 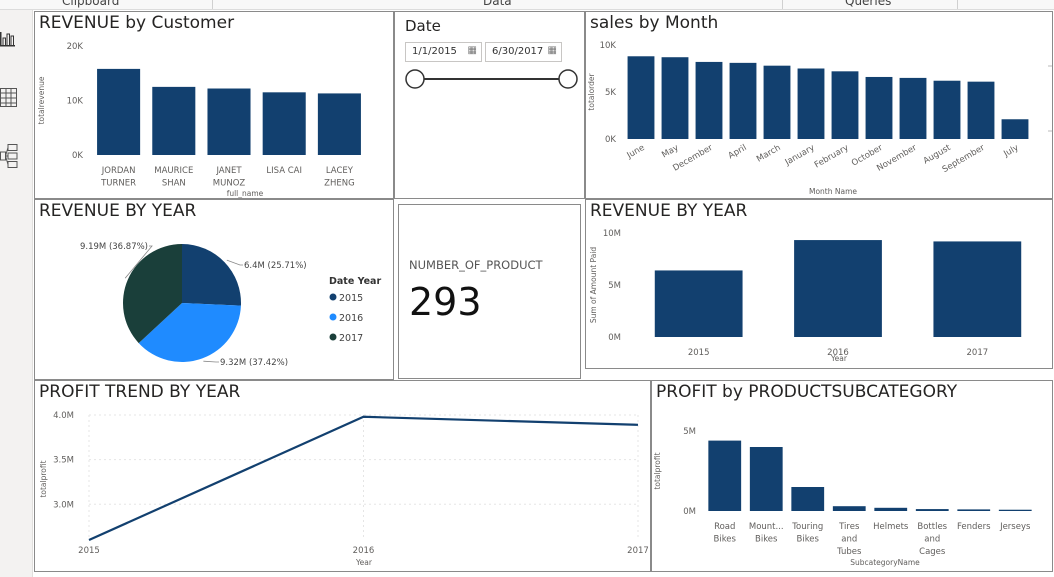 I want to click on x-tick-label: March, so click(x=768, y=154).